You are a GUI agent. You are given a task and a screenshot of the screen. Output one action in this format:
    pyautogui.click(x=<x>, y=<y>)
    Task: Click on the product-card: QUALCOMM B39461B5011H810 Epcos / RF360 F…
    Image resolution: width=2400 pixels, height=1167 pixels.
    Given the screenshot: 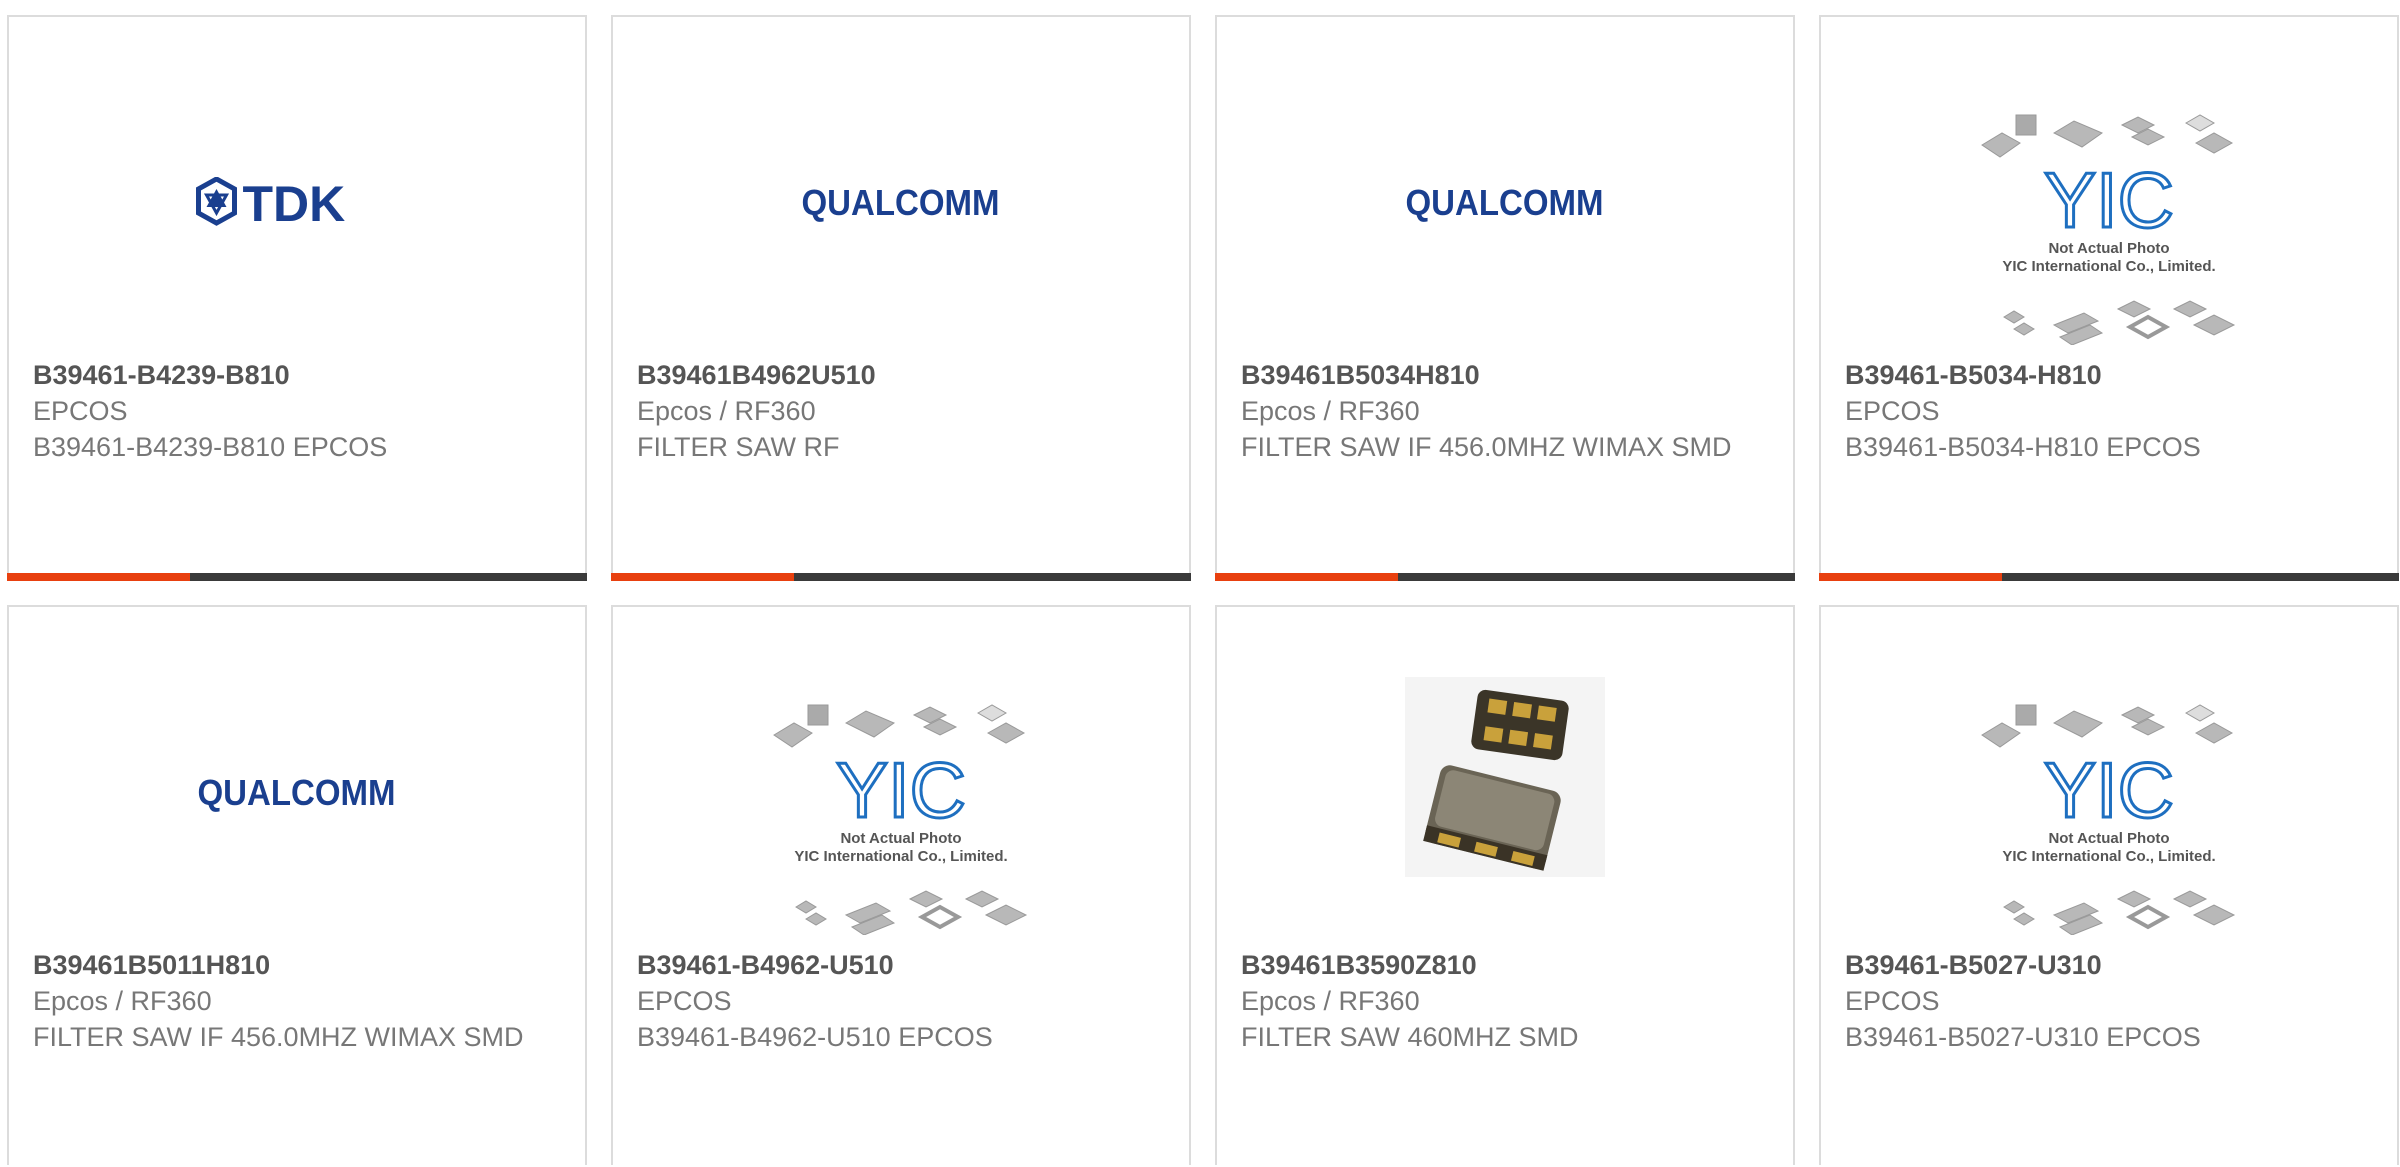 What is the action you would take?
    pyautogui.click(x=297, y=885)
    